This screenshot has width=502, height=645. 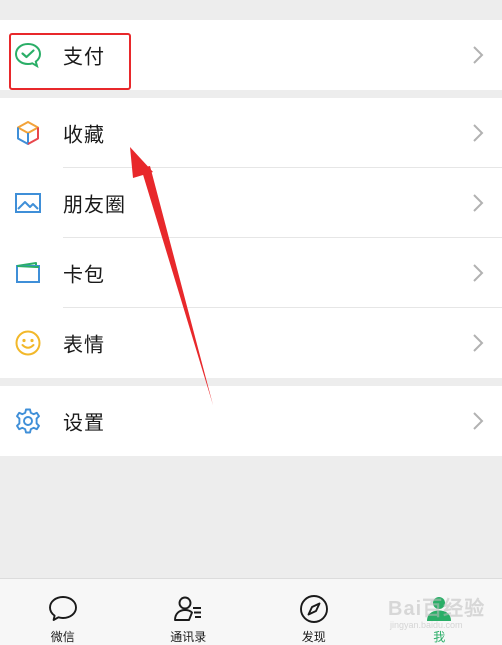 I want to click on group-settings: 设置, so click(x=251, y=421).